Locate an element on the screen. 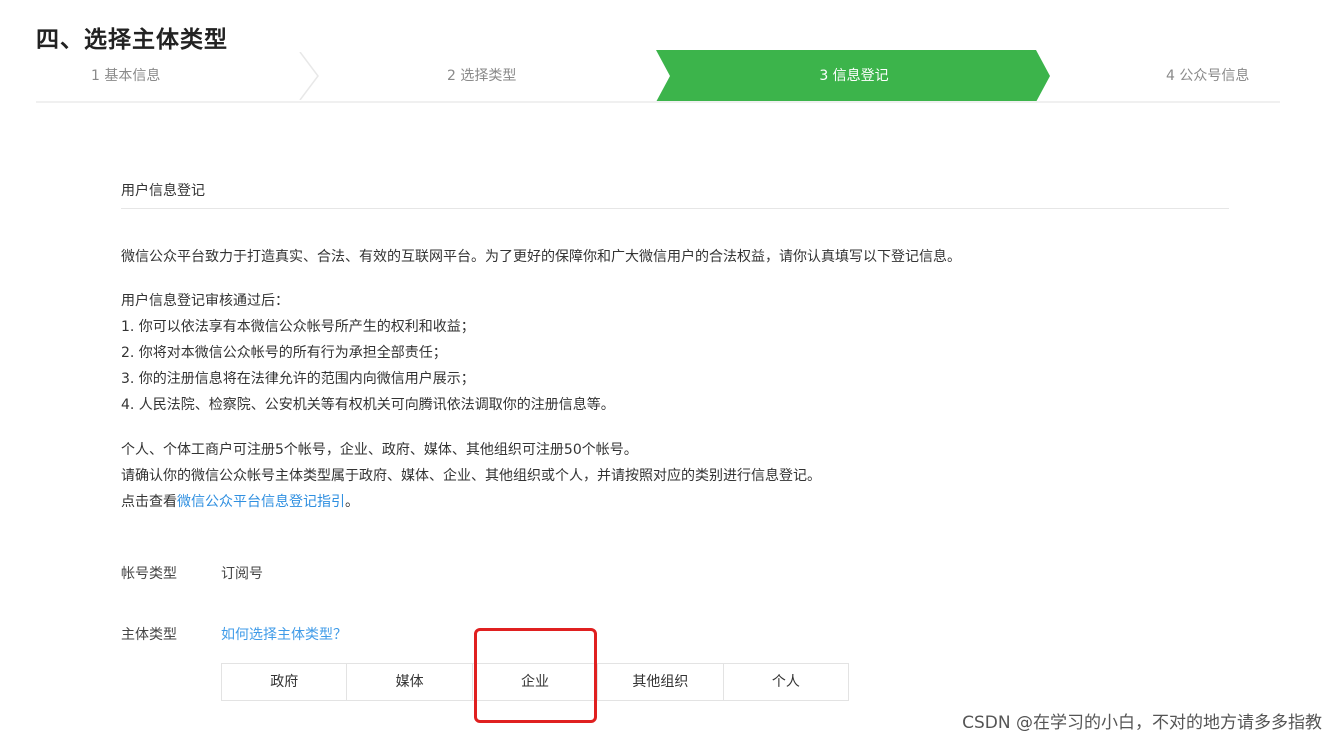 The image size is (1336, 739). rule-item: 4. 人民法院、检察院、公安机关等有权机关可向腾讯依法调取你的注册信息等。 is located at coordinates (368, 405).